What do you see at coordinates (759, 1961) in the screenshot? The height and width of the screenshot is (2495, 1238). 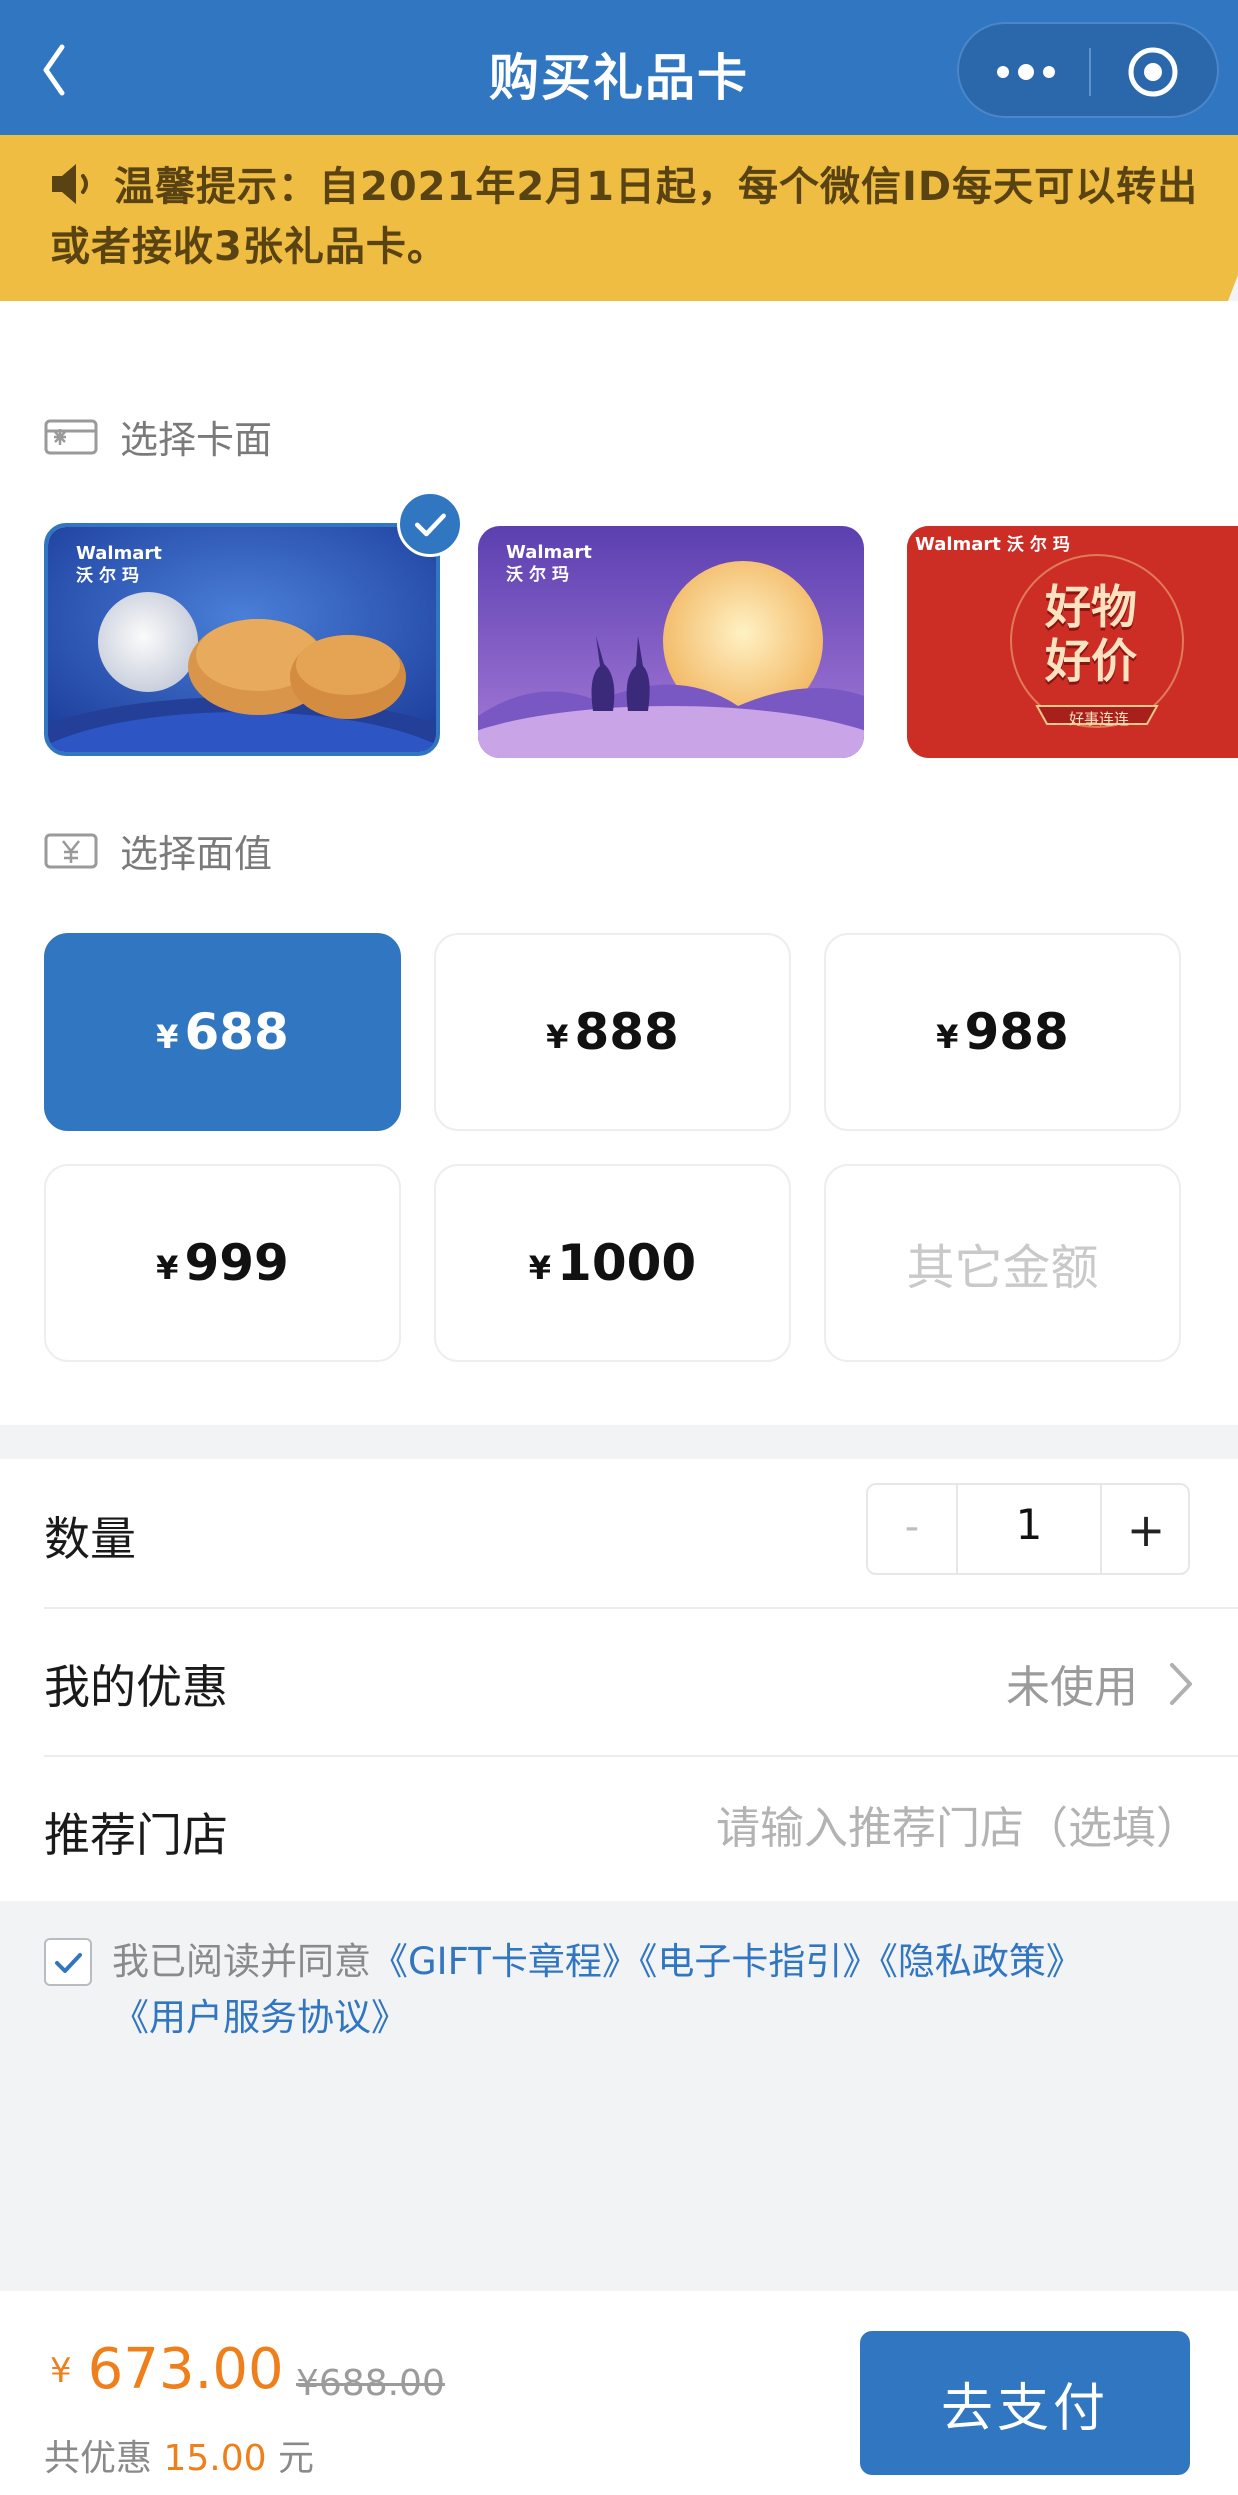 I see `e-card-guide-link: 《电子卡指引》` at bounding box center [759, 1961].